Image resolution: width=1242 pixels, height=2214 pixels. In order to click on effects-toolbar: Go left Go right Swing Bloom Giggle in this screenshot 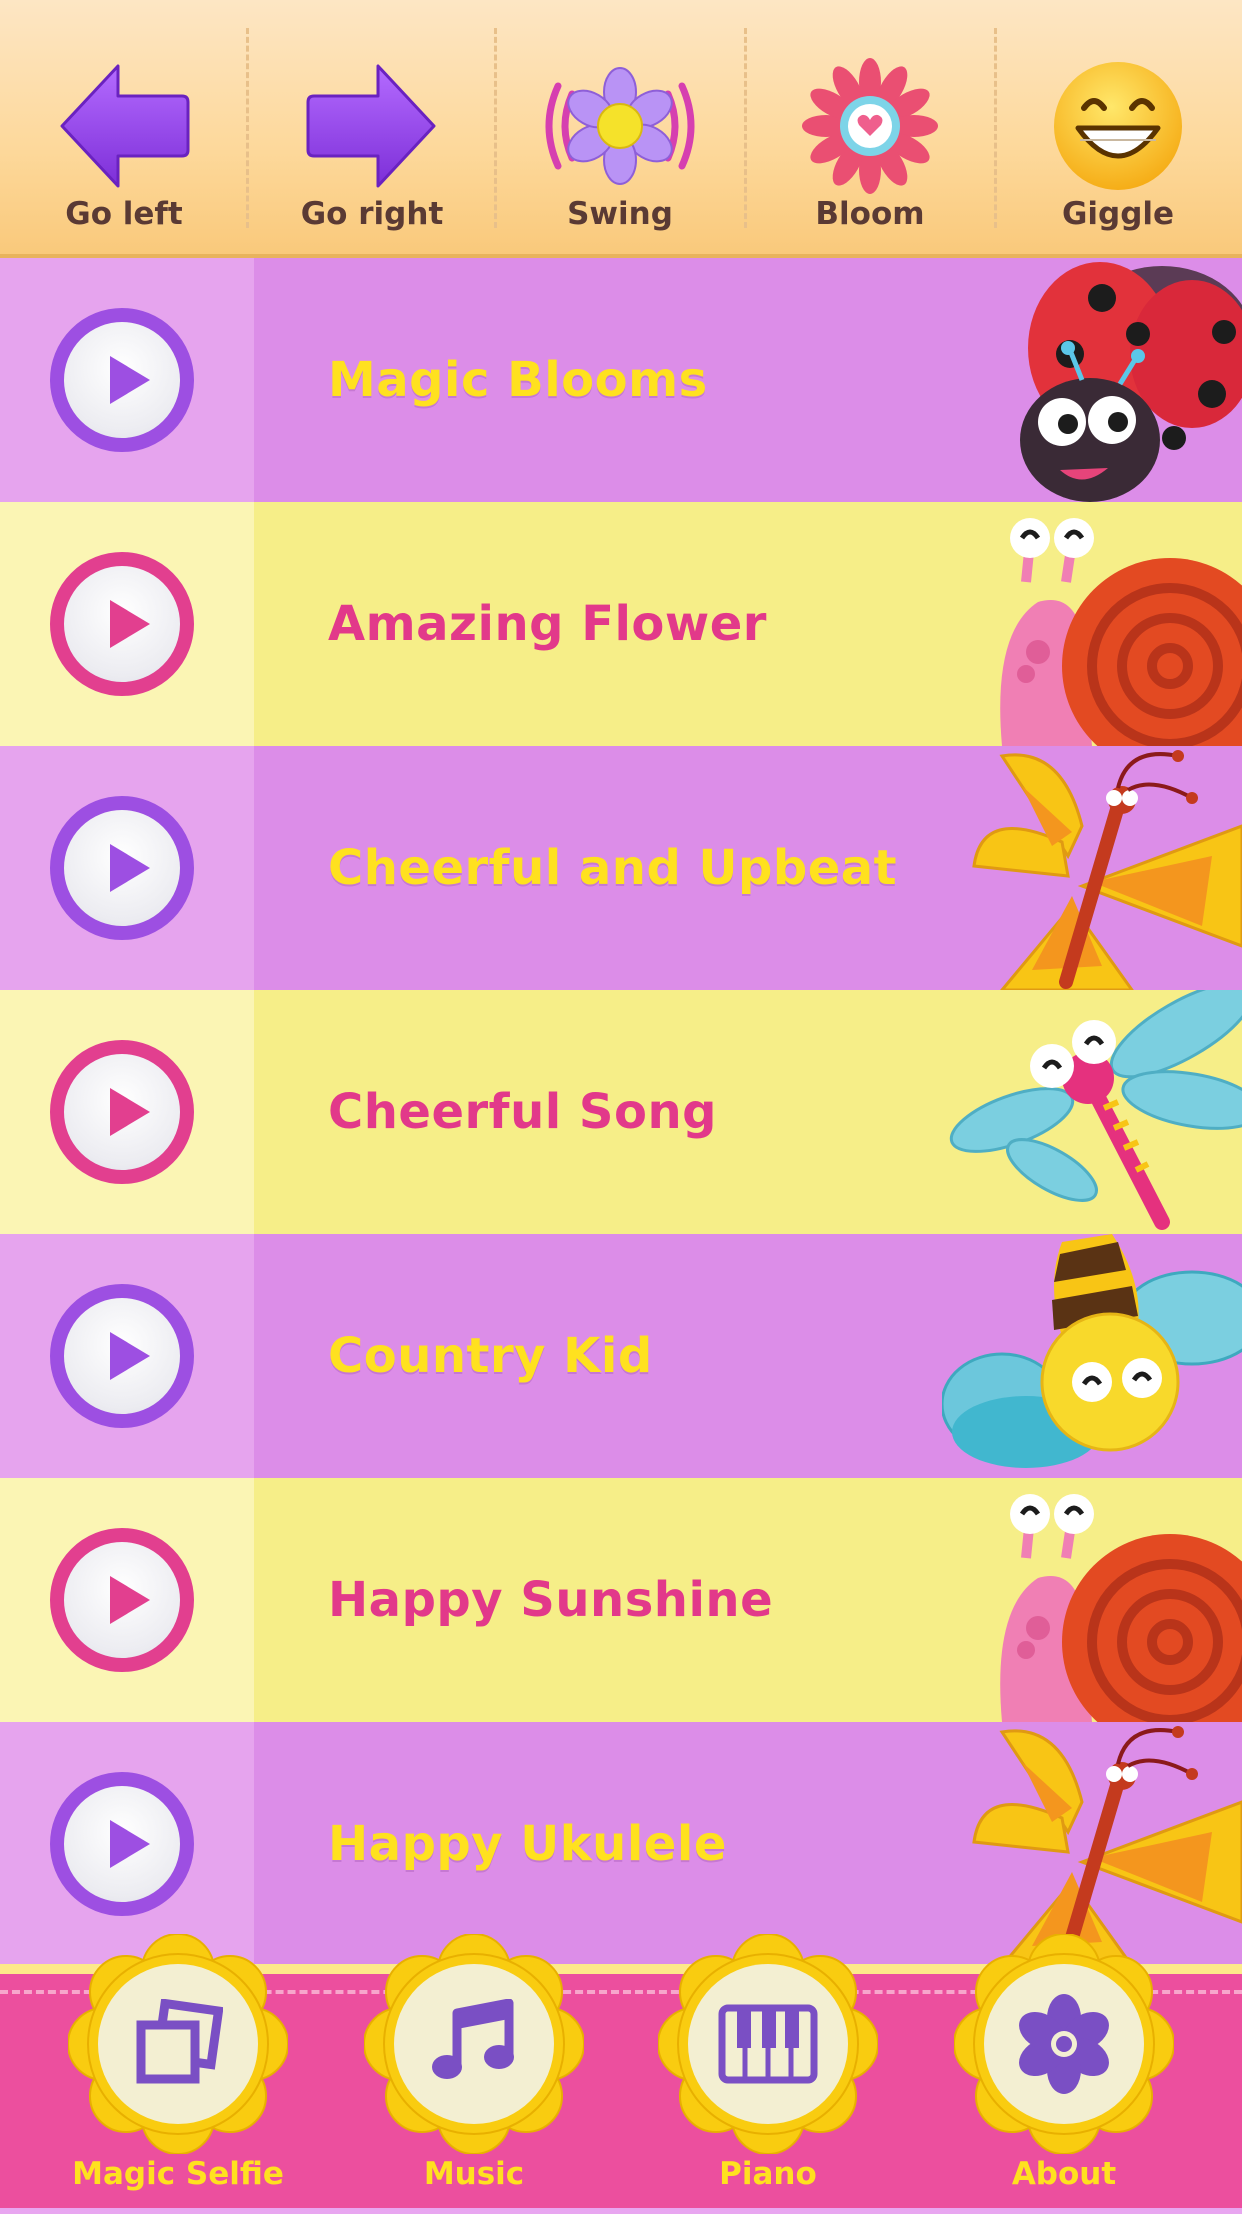, I will do `click(621, 129)`.